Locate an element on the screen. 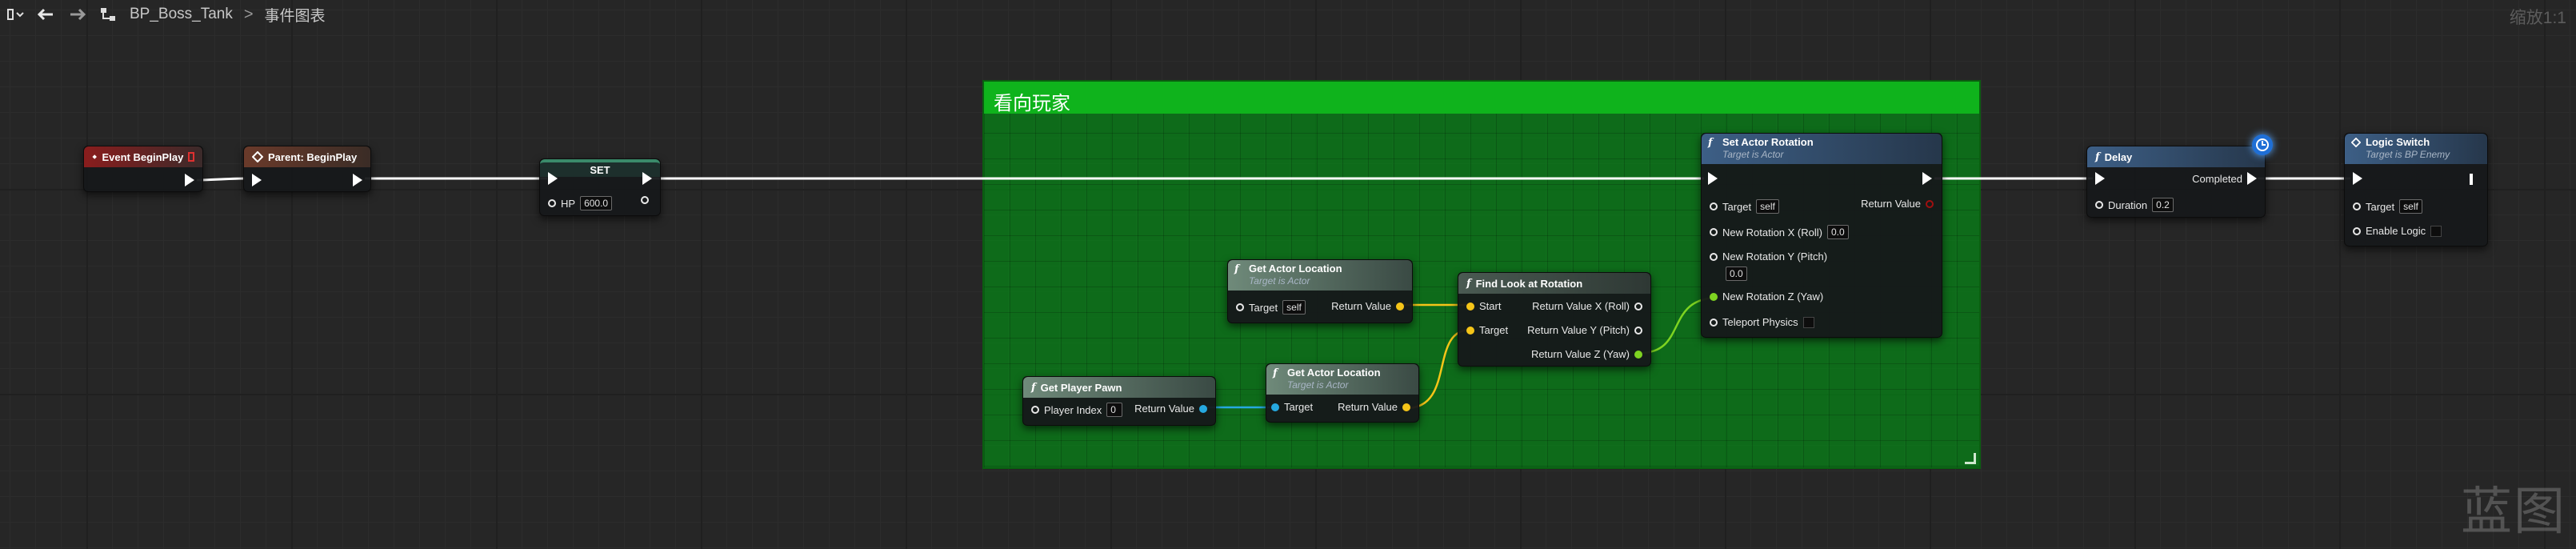 The width and height of the screenshot is (2576, 549). pin-label: Return Value Z (Yaw) is located at coordinates (1580, 354).